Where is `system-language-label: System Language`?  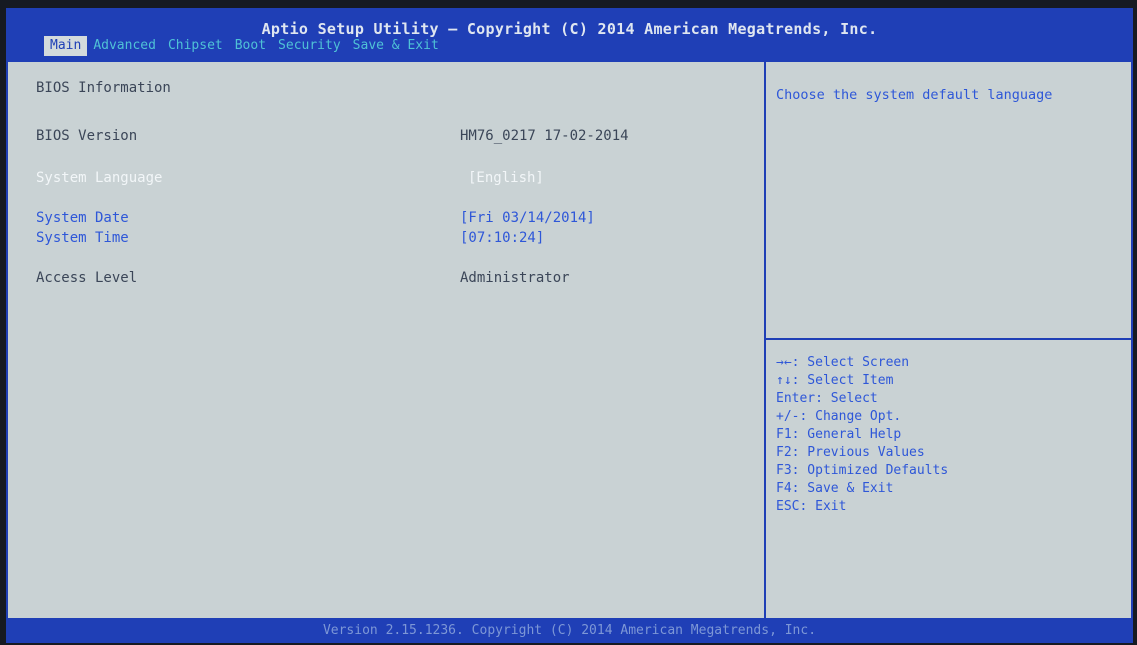
system-language-label: System Language is located at coordinates (99, 178).